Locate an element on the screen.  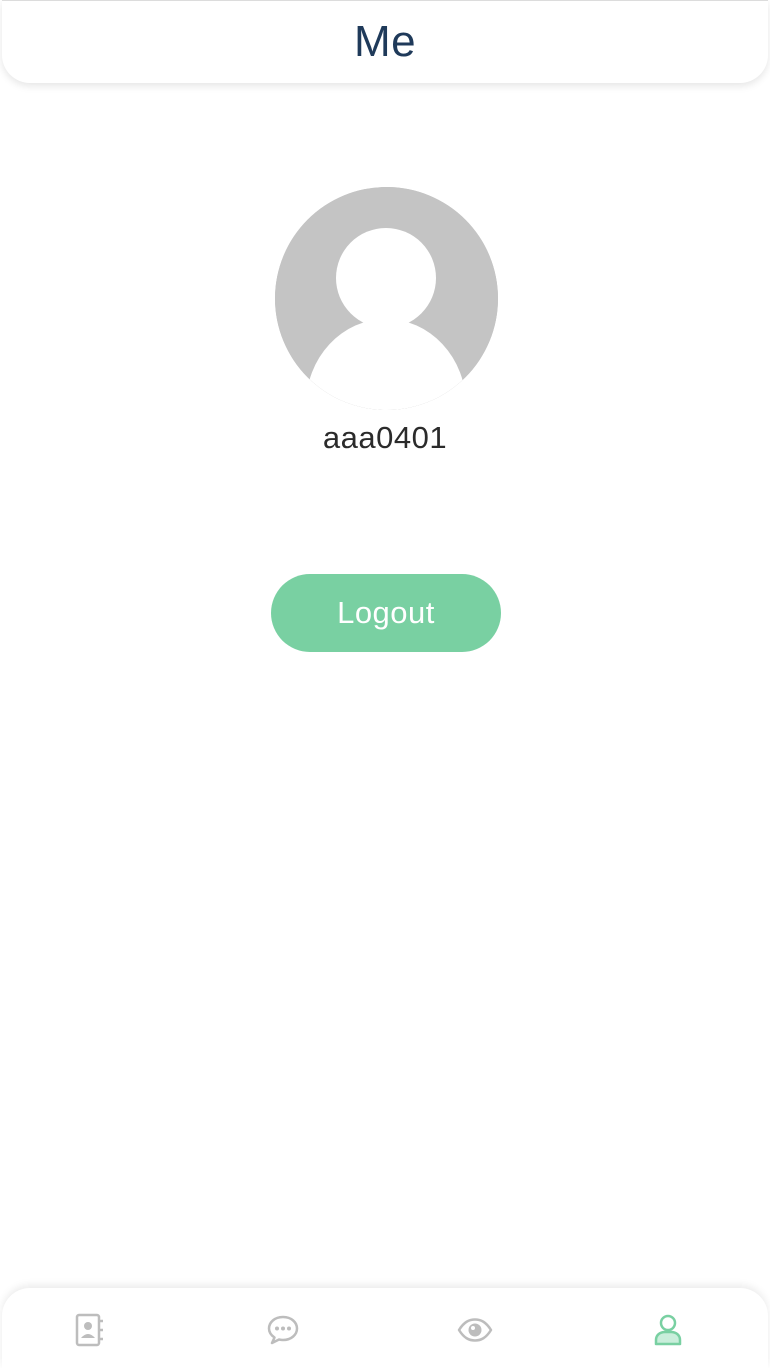
tab-moments is located at coordinates (475, 1330).